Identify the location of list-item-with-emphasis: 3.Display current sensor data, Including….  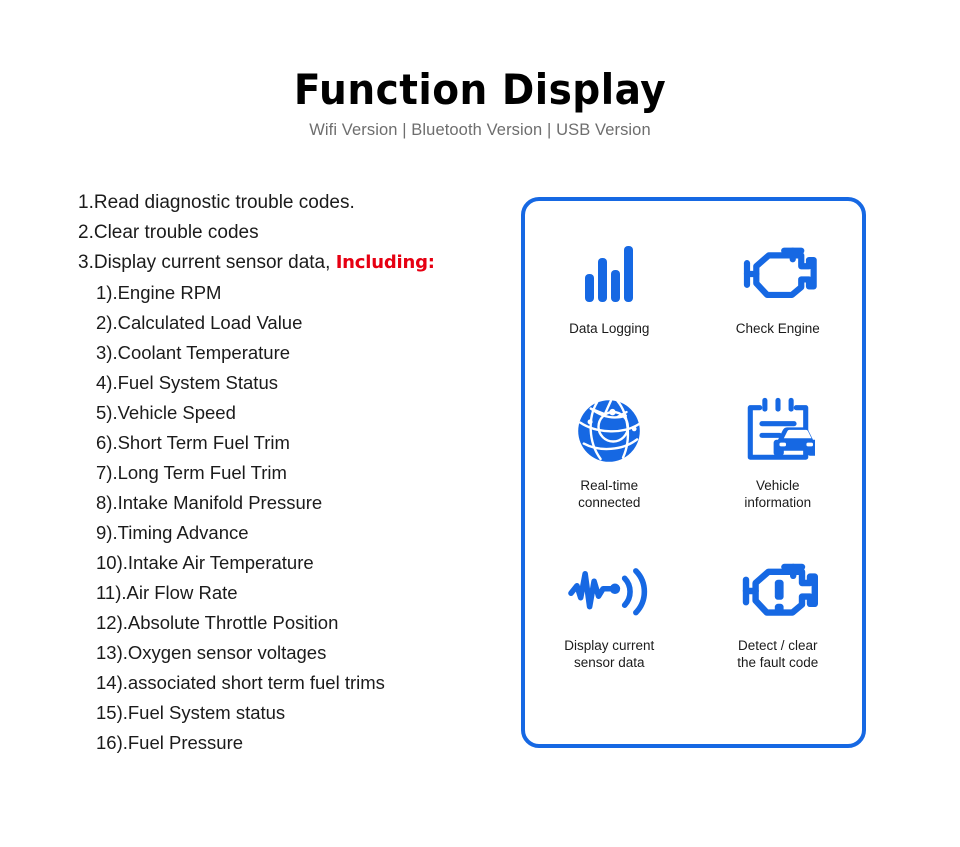
(288, 263).